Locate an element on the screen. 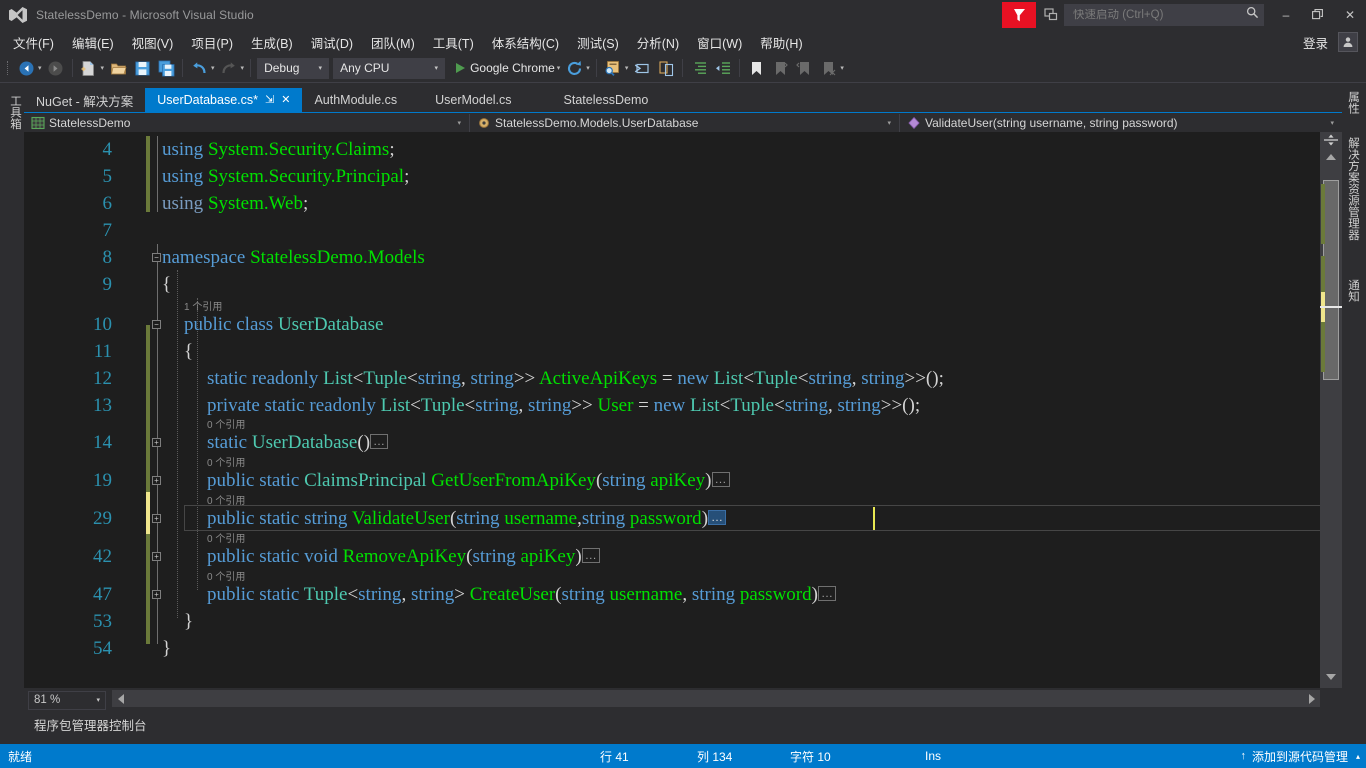 The height and width of the screenshot is (768, 1366). editor-vertical-scrollbar is located at coordinates (1331, 410).